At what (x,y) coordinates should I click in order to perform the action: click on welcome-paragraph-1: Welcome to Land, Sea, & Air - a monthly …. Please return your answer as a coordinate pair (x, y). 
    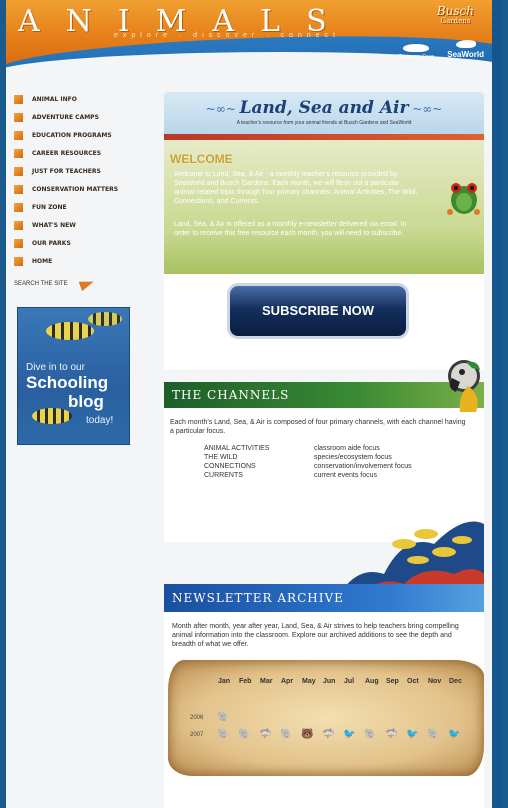
    Looking at the image, I should click on (296, 188).